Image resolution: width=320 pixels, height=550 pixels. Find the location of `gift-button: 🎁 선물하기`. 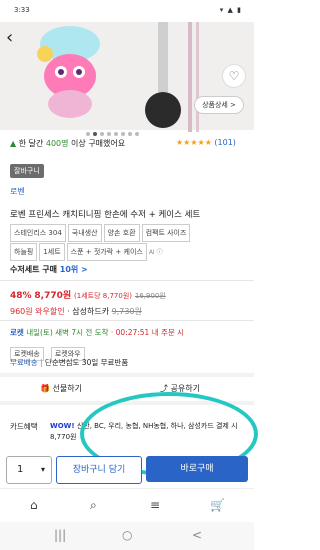

gift-button: 🎁 선물하기 is located at coordinates (61, 388).